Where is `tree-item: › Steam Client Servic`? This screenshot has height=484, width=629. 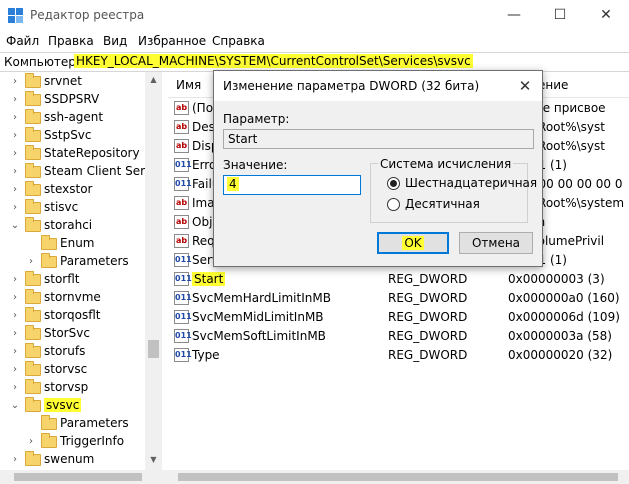
tree-item: › Steam Client Servic is located at coordinates (80, 172).